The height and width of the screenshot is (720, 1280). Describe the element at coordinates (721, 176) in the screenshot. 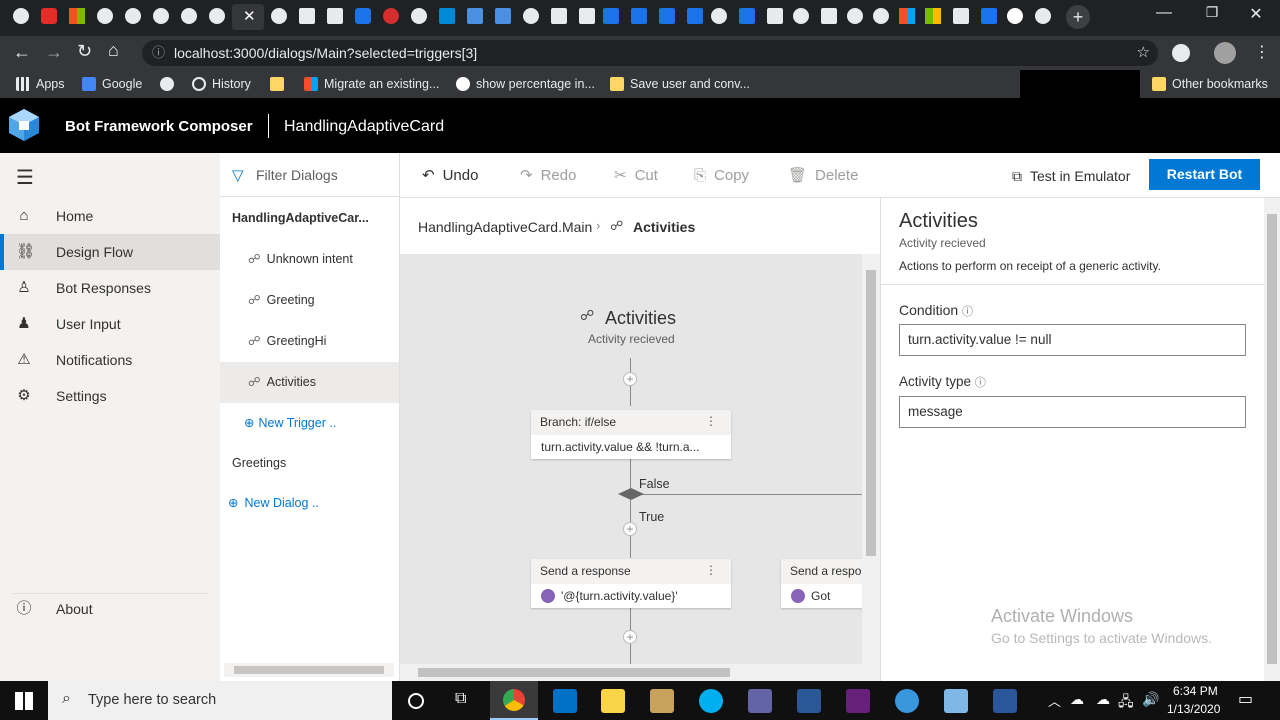

I see `copy-button: ⎘ Copy` at that location.